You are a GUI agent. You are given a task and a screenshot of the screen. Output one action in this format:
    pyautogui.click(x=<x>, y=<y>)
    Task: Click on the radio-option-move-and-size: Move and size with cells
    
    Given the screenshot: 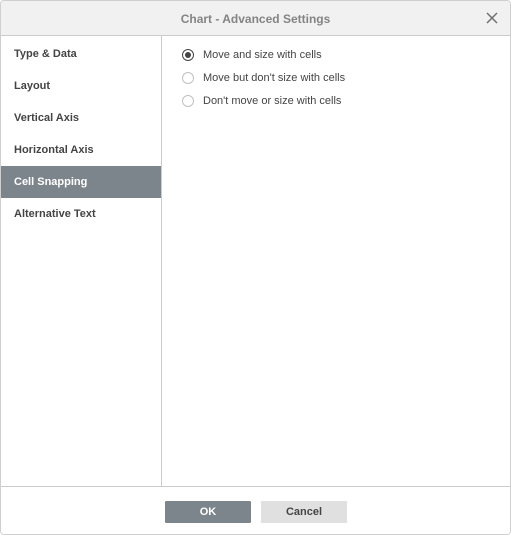 What is the action you would take?
    pyautogui.click(x=252, y=55)
    